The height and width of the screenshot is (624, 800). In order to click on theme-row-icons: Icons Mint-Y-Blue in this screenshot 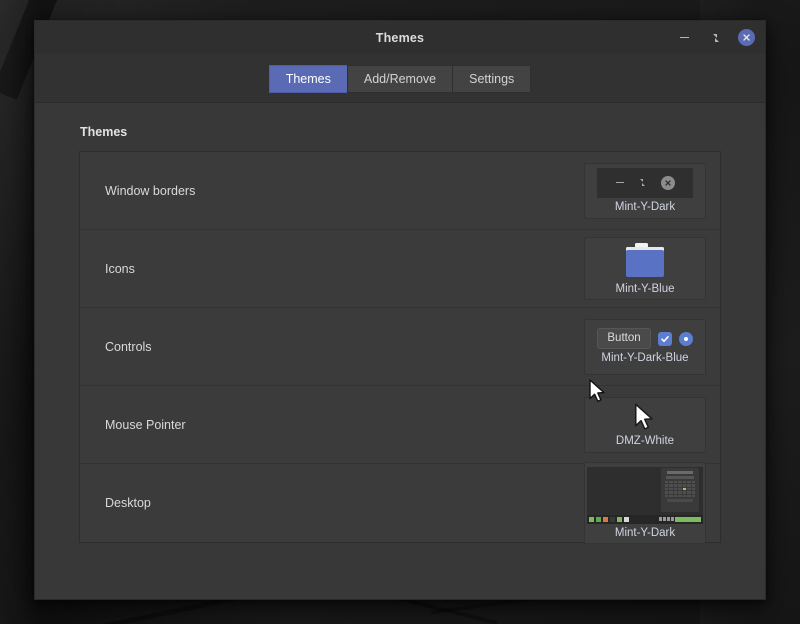, I will do `click(400, 269)`.